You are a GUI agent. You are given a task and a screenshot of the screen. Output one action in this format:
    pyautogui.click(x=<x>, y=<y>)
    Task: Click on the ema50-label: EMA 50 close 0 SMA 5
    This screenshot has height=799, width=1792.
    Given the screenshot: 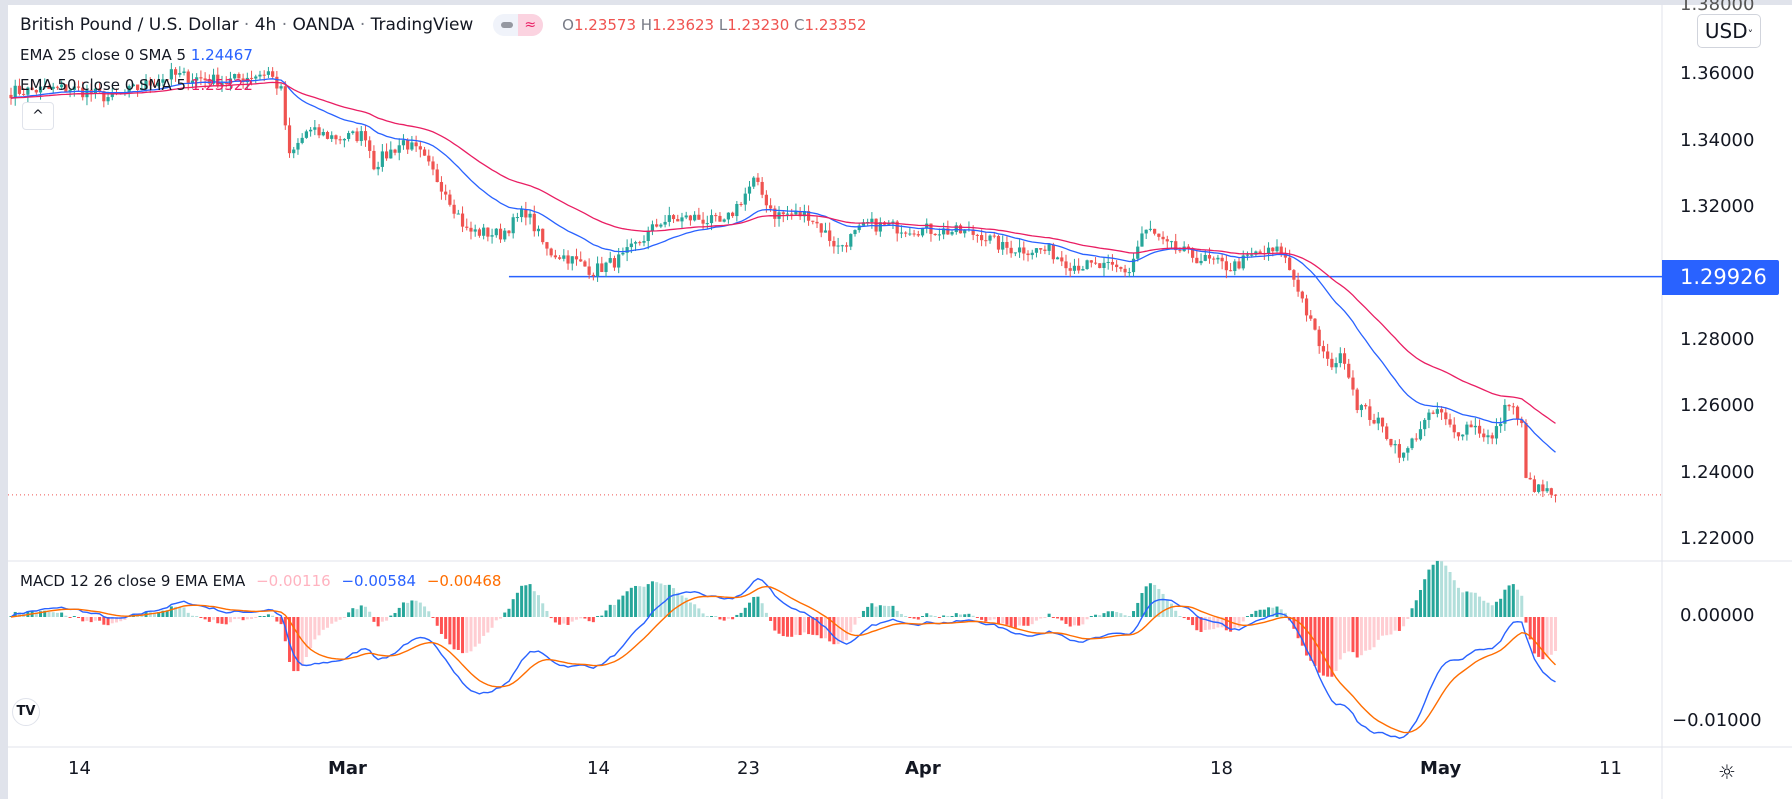 What is the action you would take?
    pyautogui.click(x=103, y=85)
    